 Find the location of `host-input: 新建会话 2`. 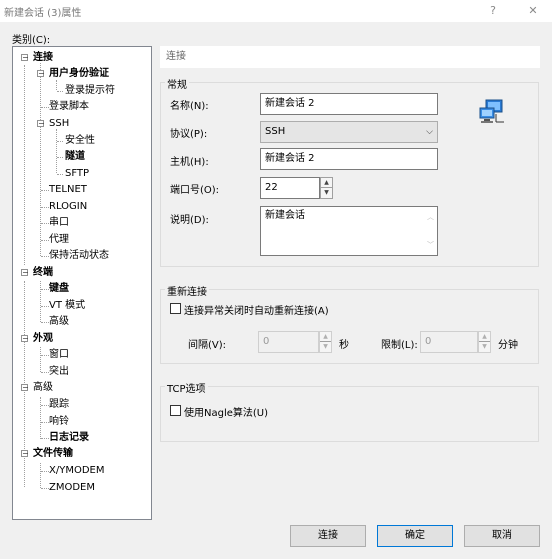

host-input: 新建会话 2 is located at coordinates (349, 159).